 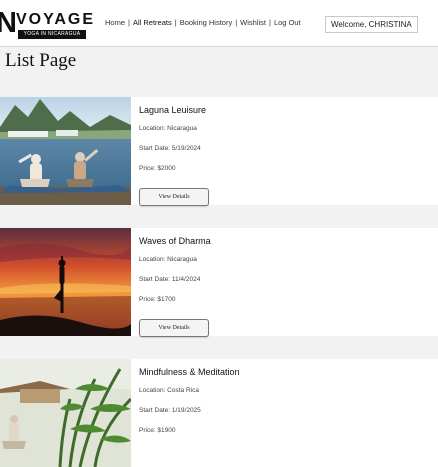 What do you see at coordinates (8, 23) in the screenshot?
I see `logo-letter: N` at bounding box center [8, 23].